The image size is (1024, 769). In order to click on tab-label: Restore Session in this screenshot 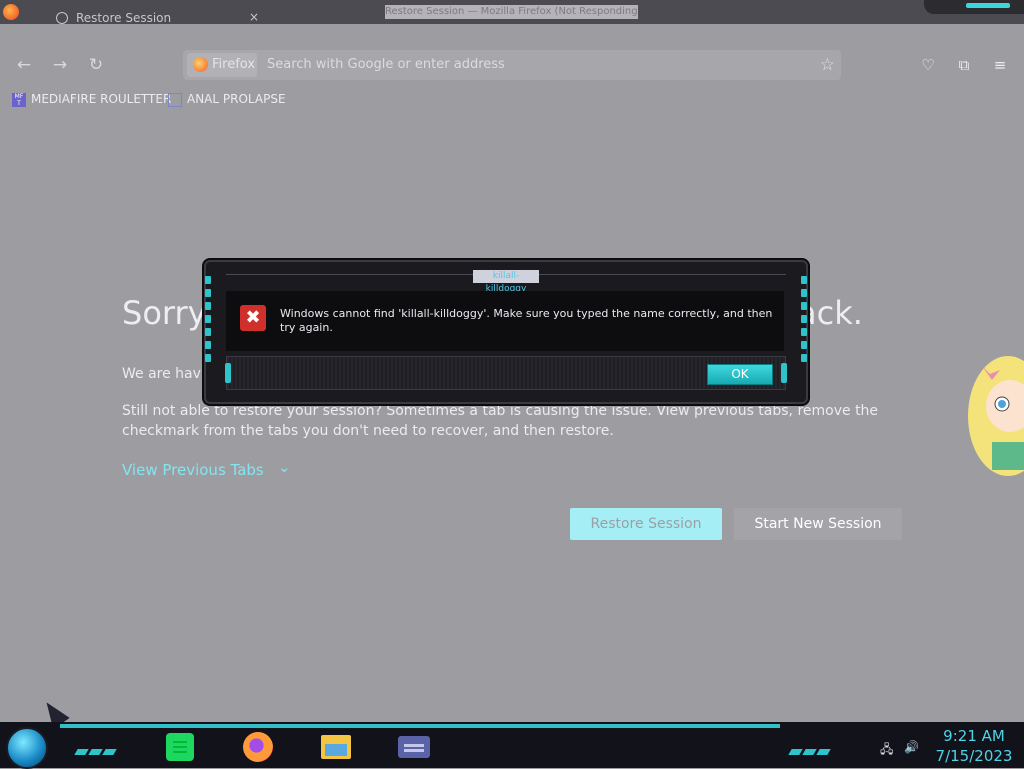, I will do `click(124, 18)`.